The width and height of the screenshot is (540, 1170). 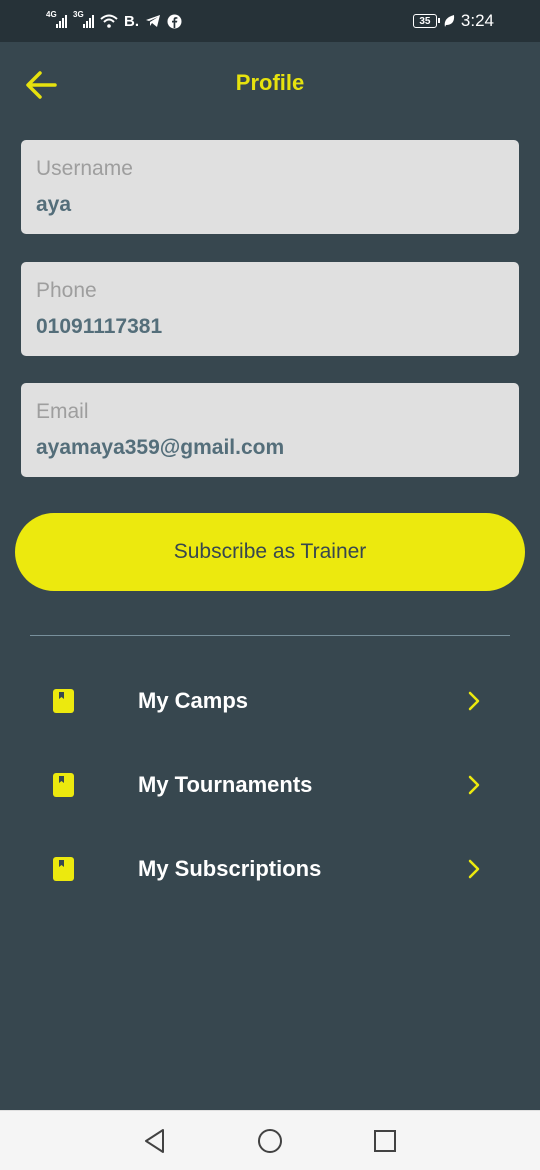 I want to click on telegram-icon, so click(x=153, y=21).